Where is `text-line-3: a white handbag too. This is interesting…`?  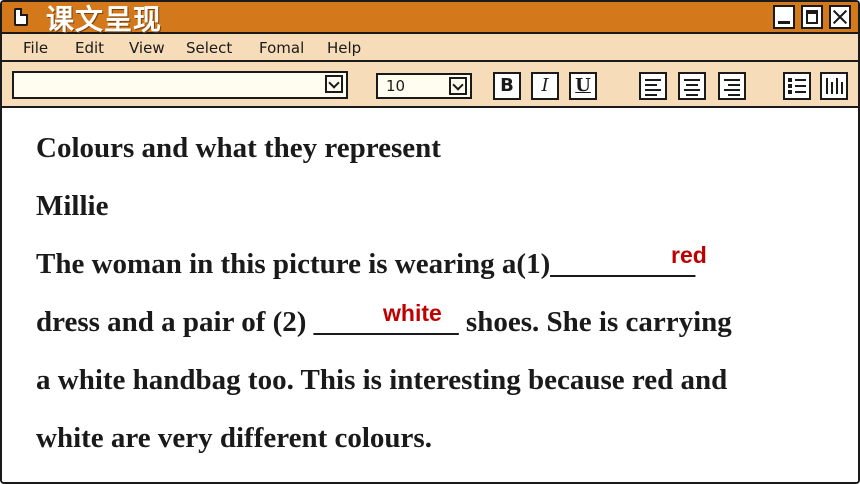
text-line-3: a white handbag too. This is interesting… is located at coordinates (382, 380).